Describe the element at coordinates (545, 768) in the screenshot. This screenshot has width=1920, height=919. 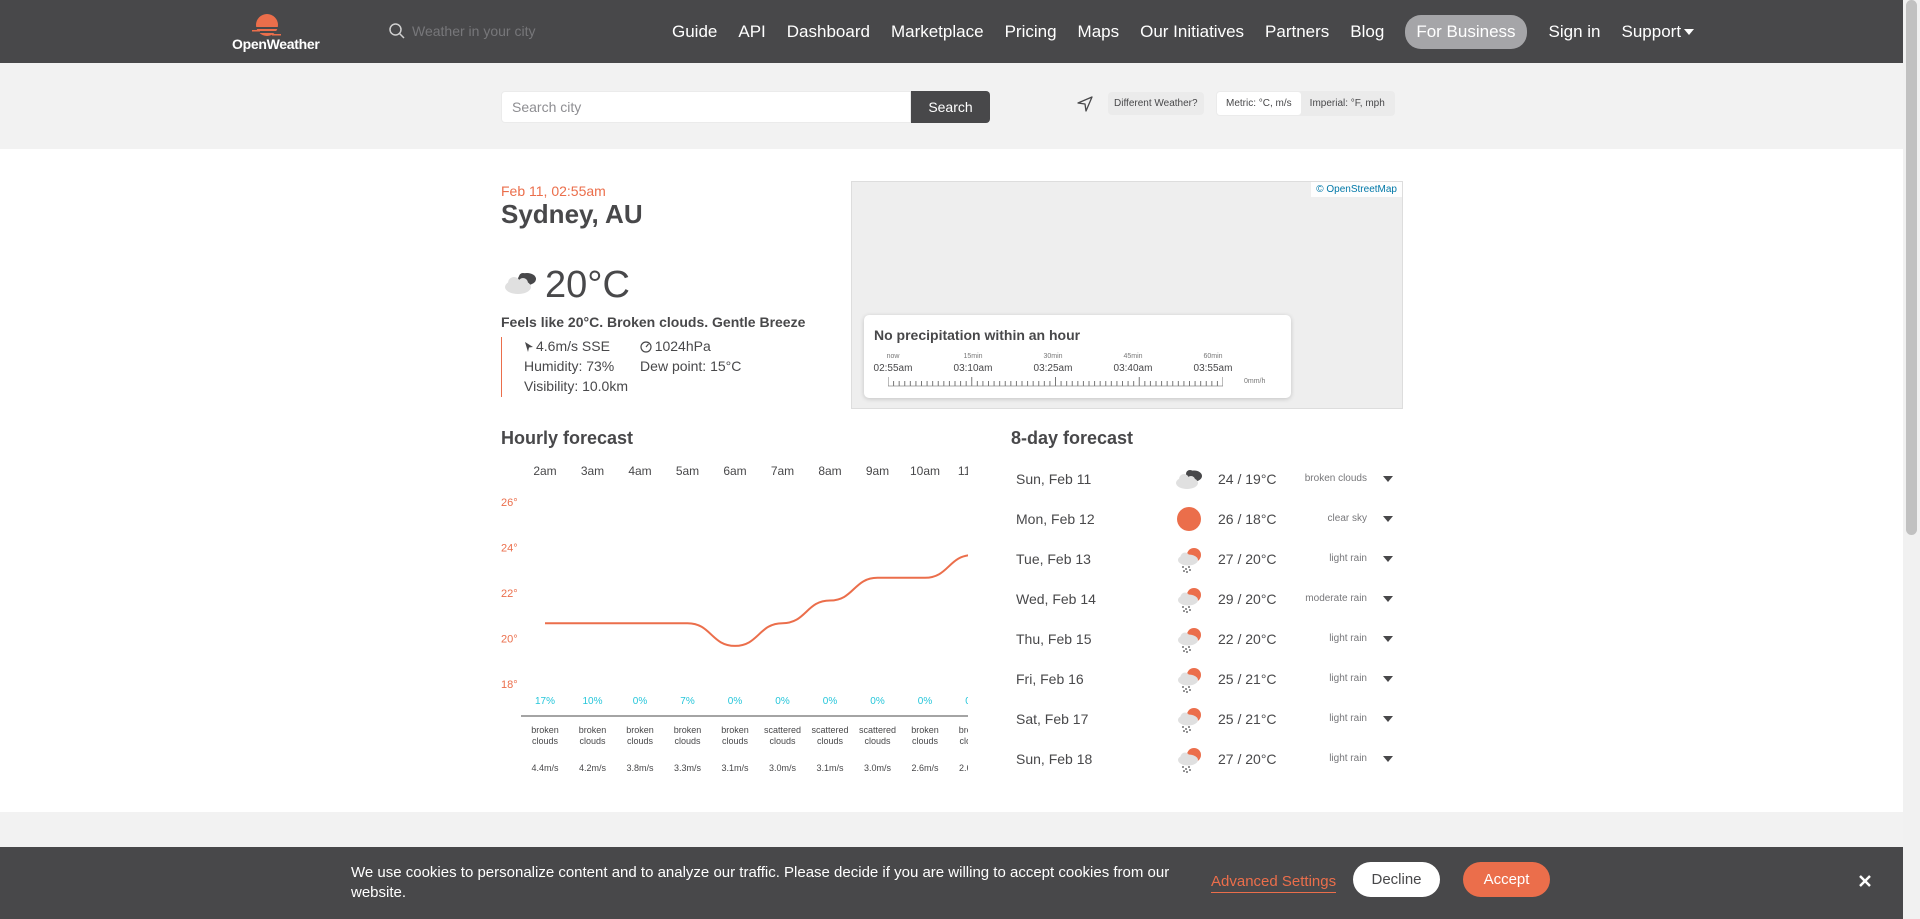
I see `hour-wind-speed: 4.4m/s` at that location.